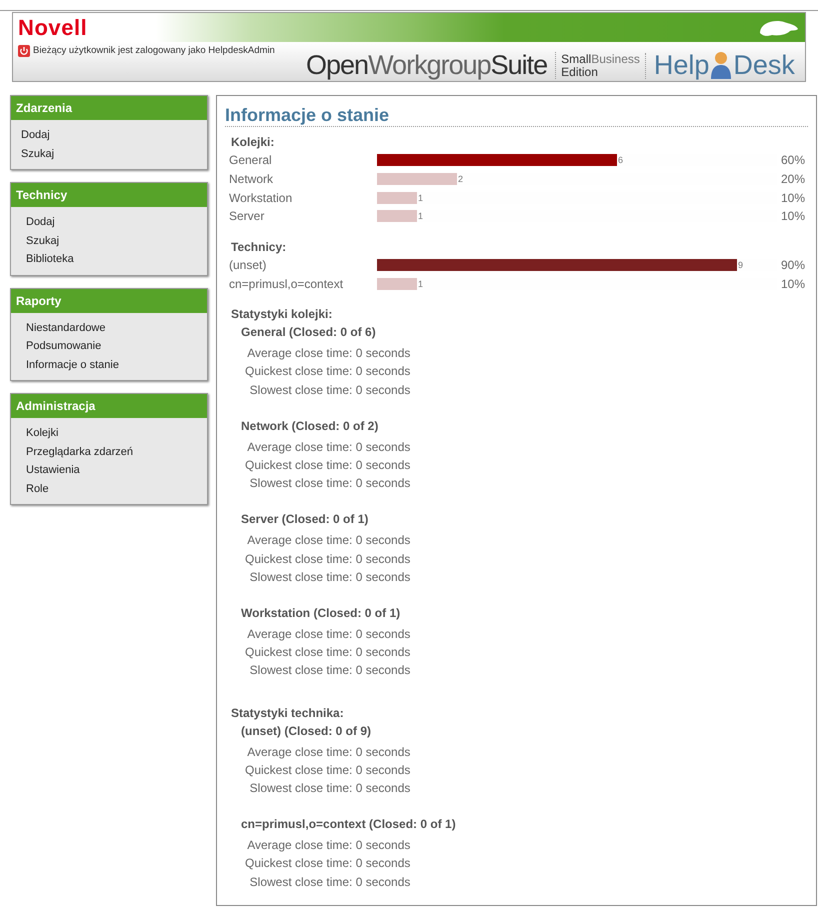  I want to click on menu-link: Niestandardowe, so click(109, 327).